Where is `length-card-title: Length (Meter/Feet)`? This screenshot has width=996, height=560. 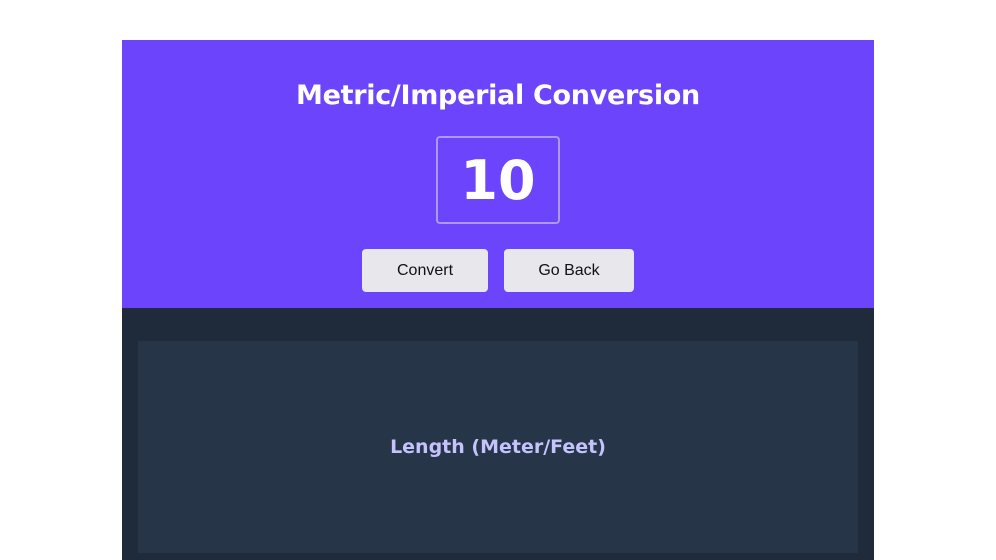
length-card-title: Length (Meter/Feet) is located at coordinates (498, 447).